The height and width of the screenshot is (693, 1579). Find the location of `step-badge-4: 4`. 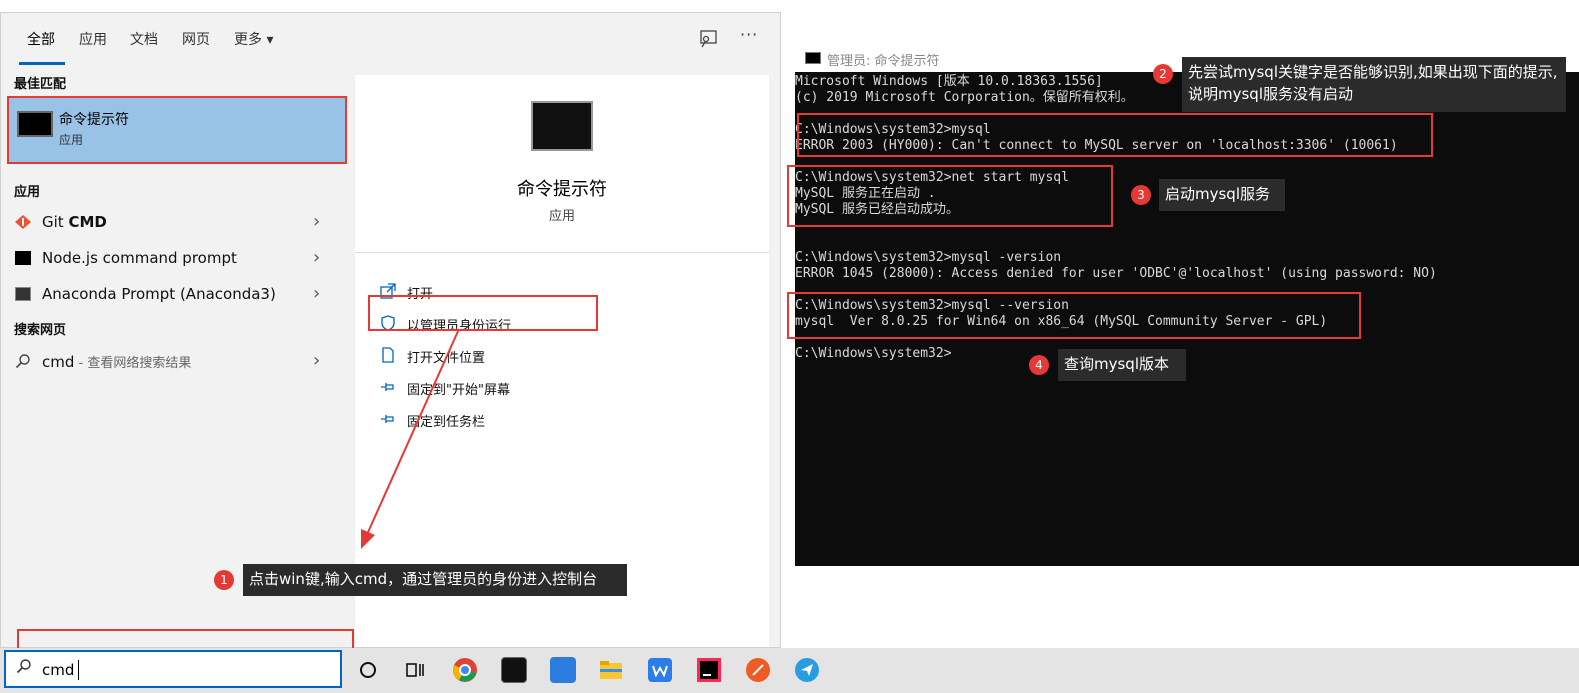

step-badge-4: 4 is located at coordinates (1039, 365).